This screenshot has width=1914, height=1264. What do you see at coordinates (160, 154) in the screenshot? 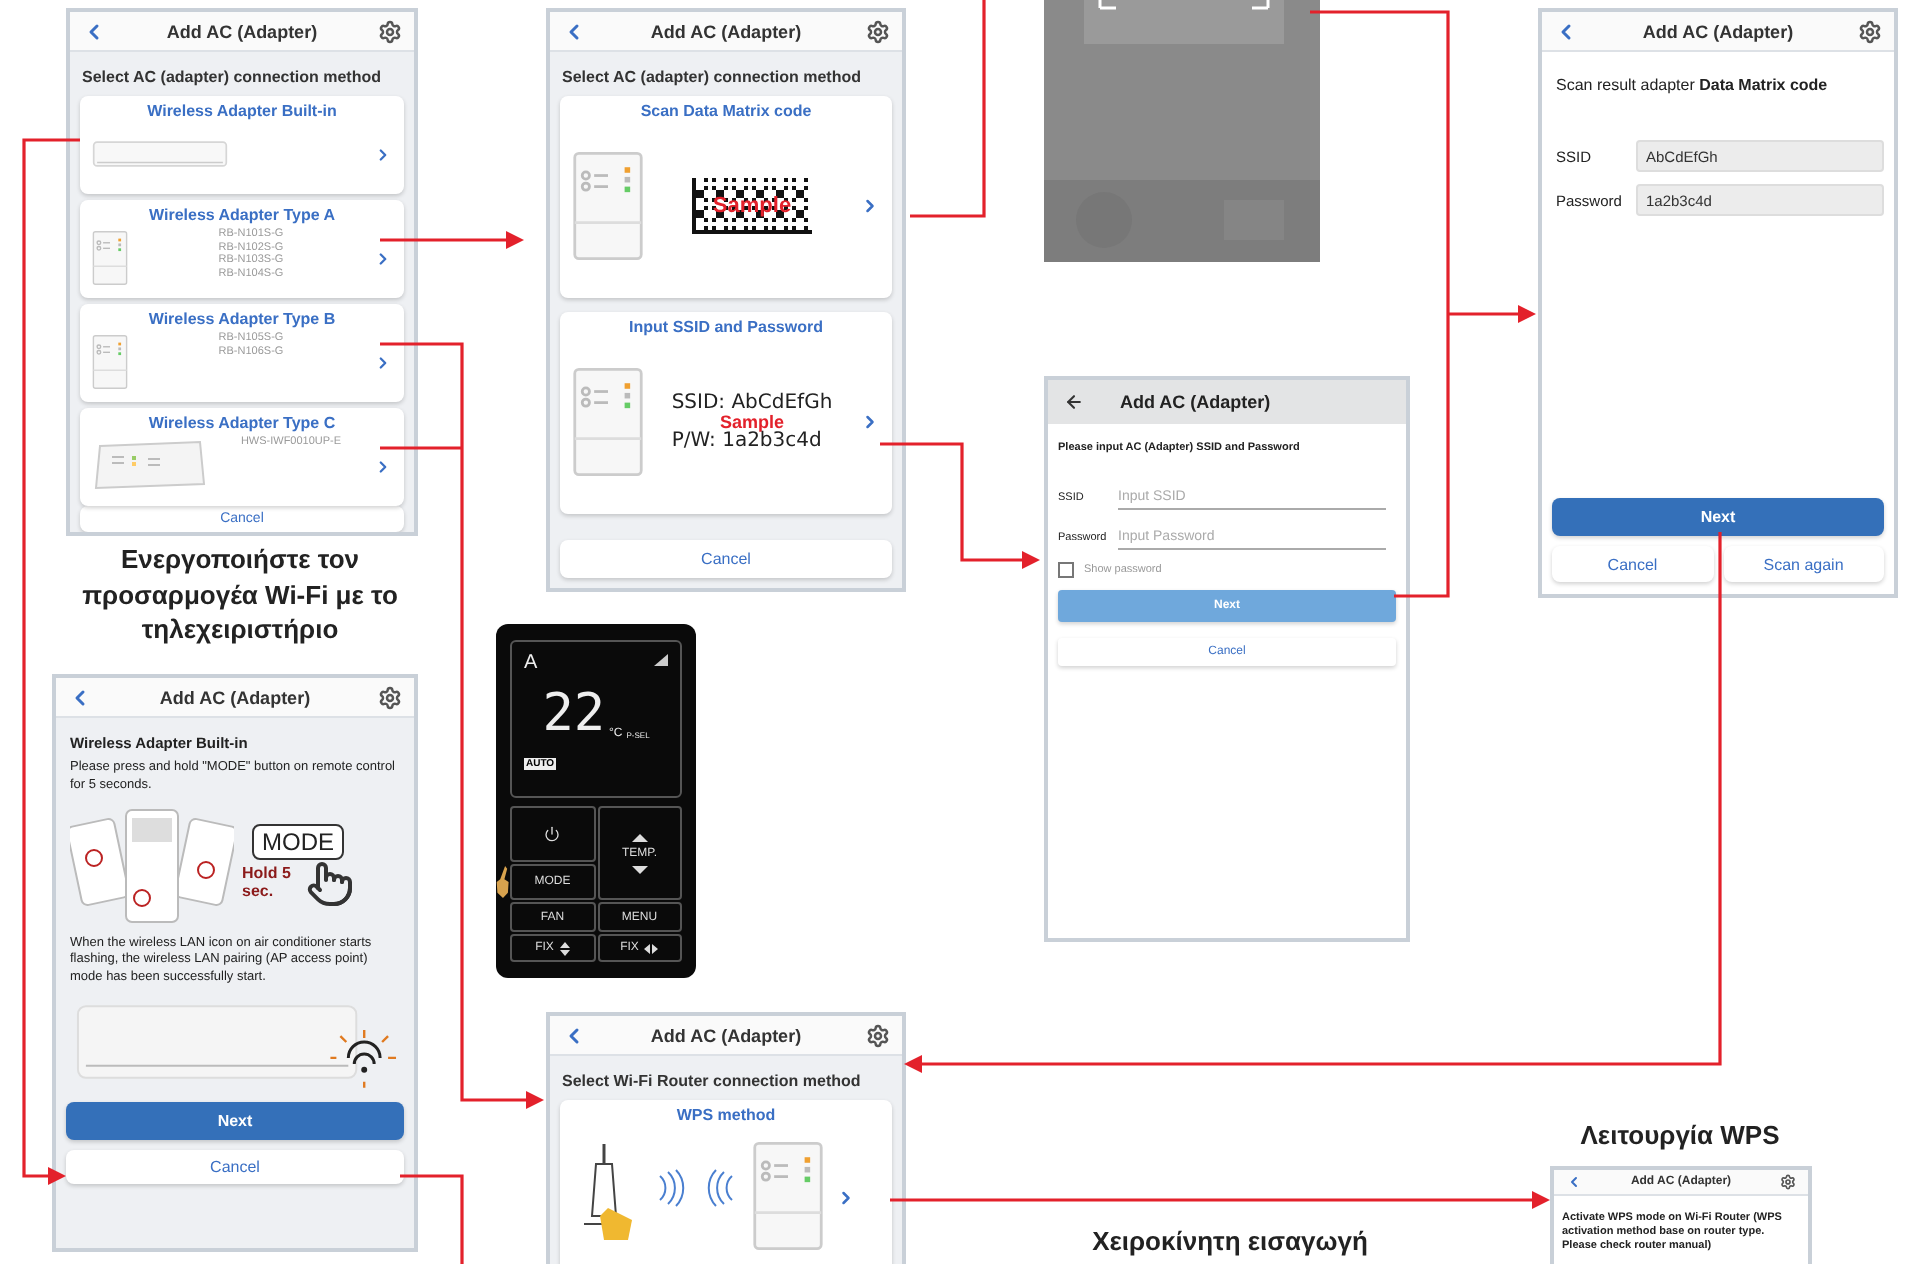
I see `indoor-unit-drawing` at bounding box center [160, 154].